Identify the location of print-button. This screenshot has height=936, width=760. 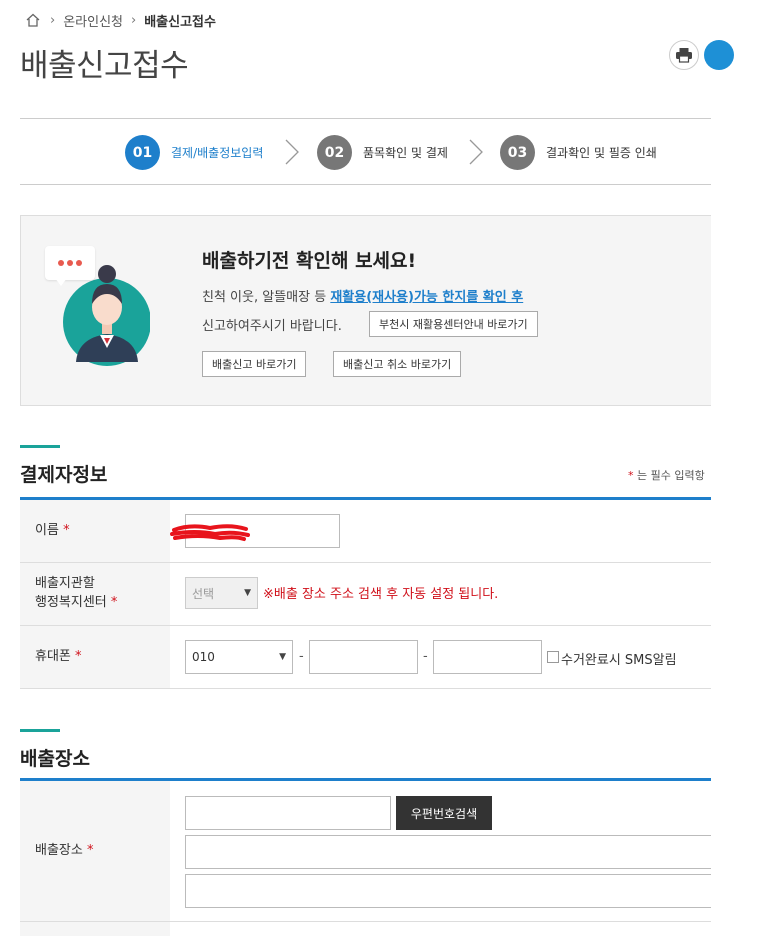
(684, 55).